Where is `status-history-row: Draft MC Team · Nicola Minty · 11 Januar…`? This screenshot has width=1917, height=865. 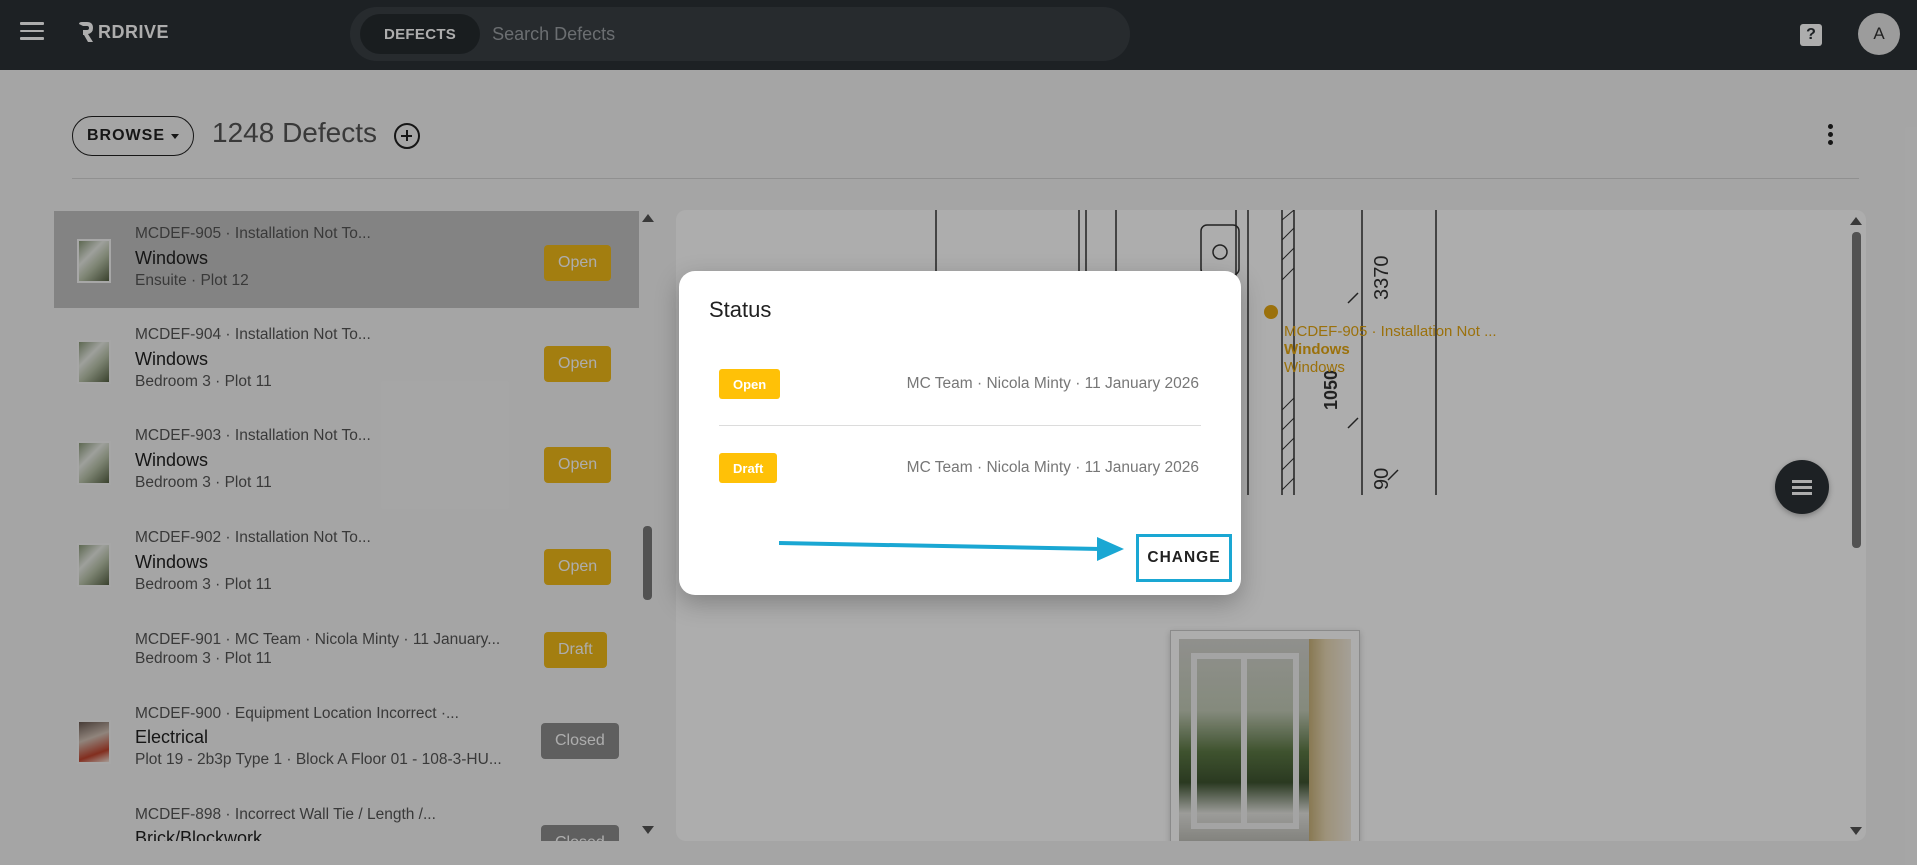
status-history-row: Draft MC Team · Nicola Minty · 11 Januar… is located at coordinates (959, 468).